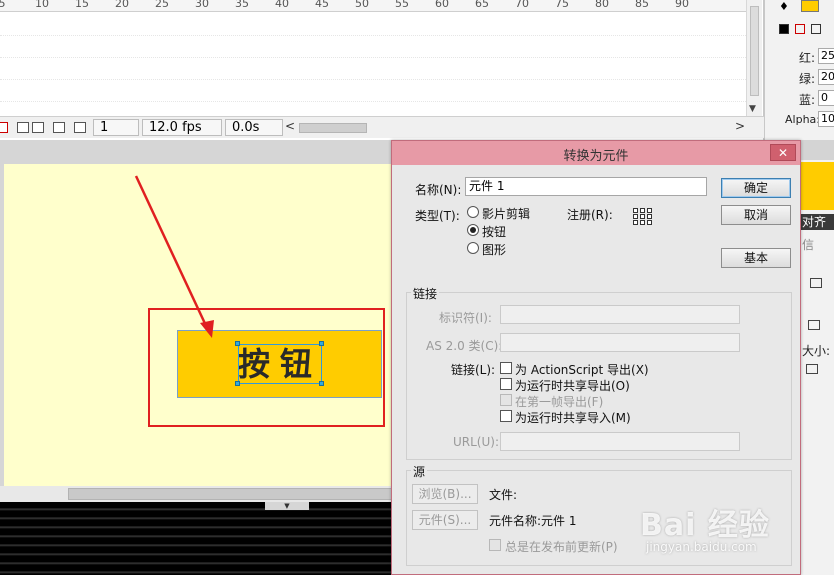  I want to click on symbol-name-label: 元件名称:元件 1, so click(533, 521).